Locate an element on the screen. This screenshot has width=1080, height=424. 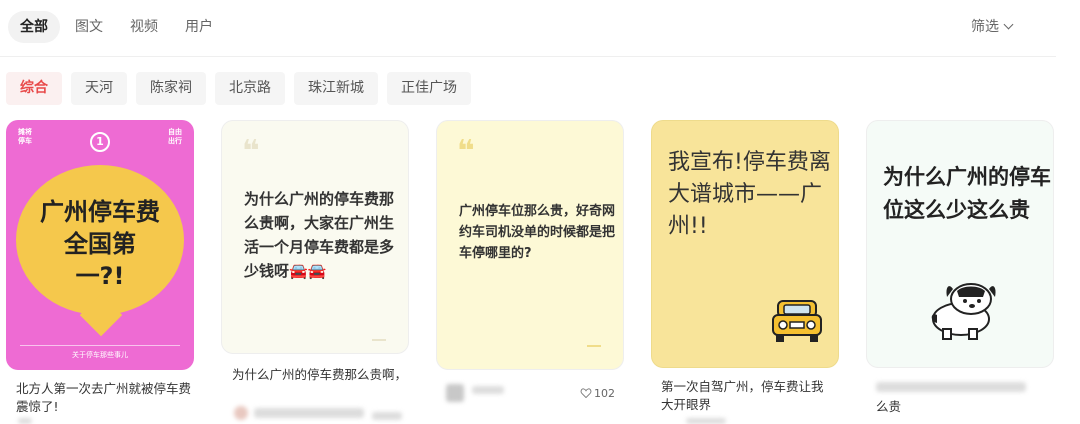
chip-chenjiaci: 陈家祠 is located at coordinates (171, 88).